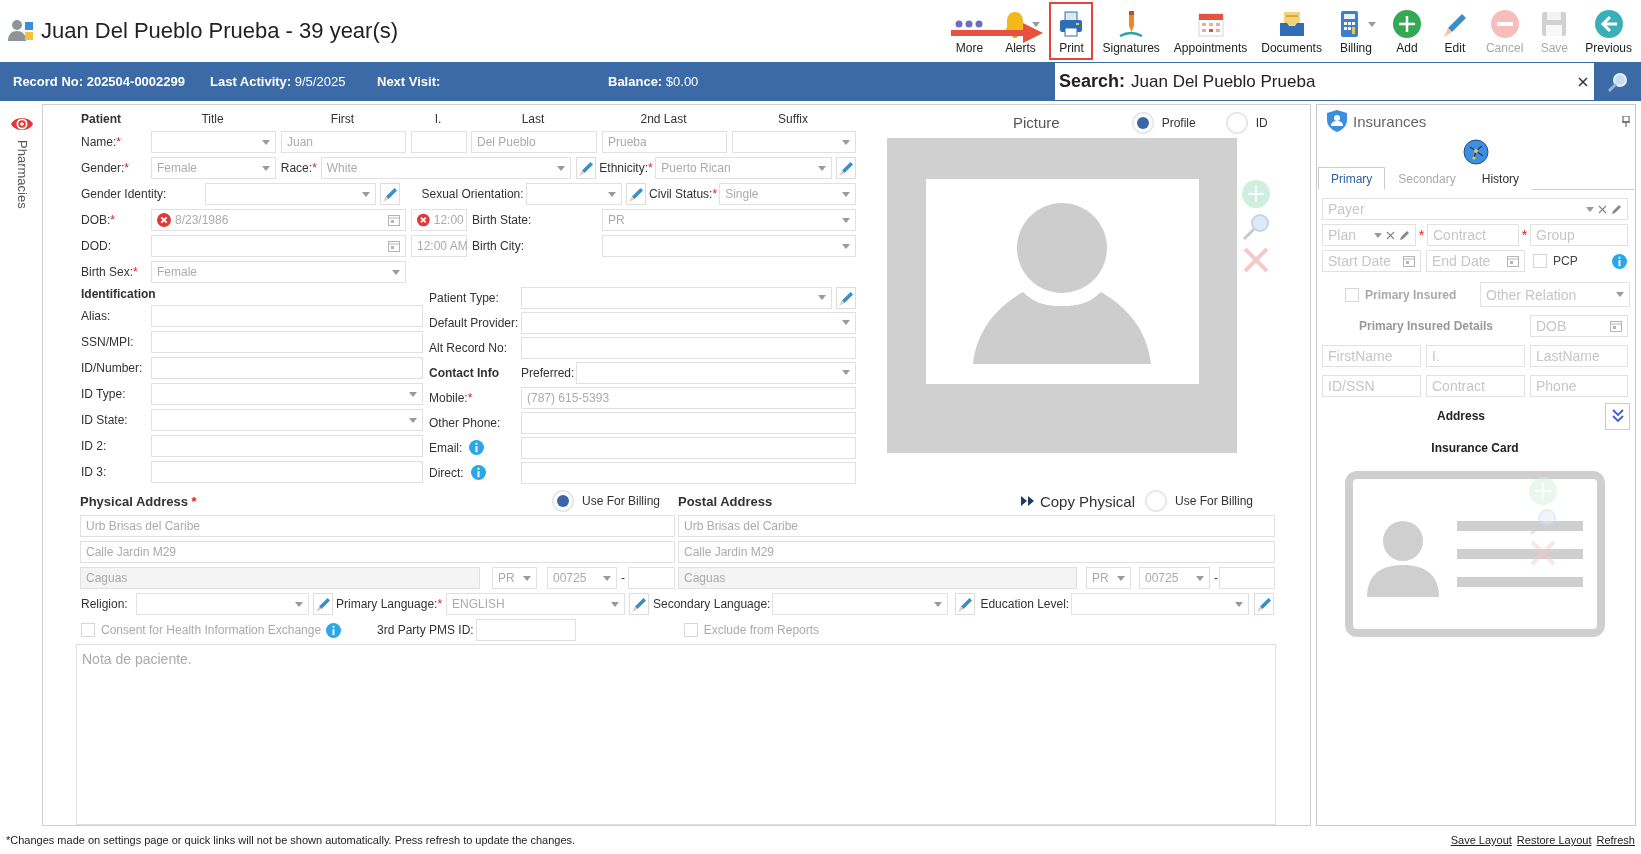 The width and height of the screenshot is (1641, 854). Describe the element at coordinates (969, 31) in the screenshot. I see `toolbar-button: More` at that location.